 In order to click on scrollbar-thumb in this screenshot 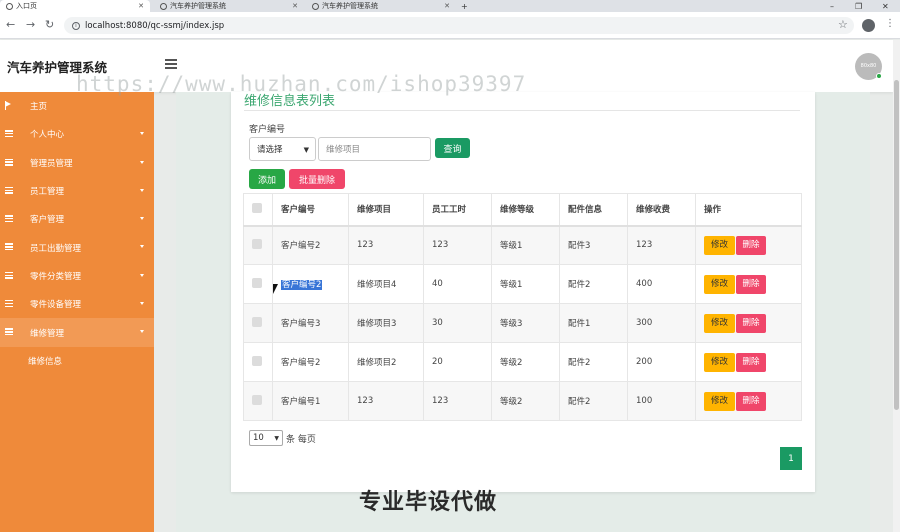, I will do `click(896, 245)`.